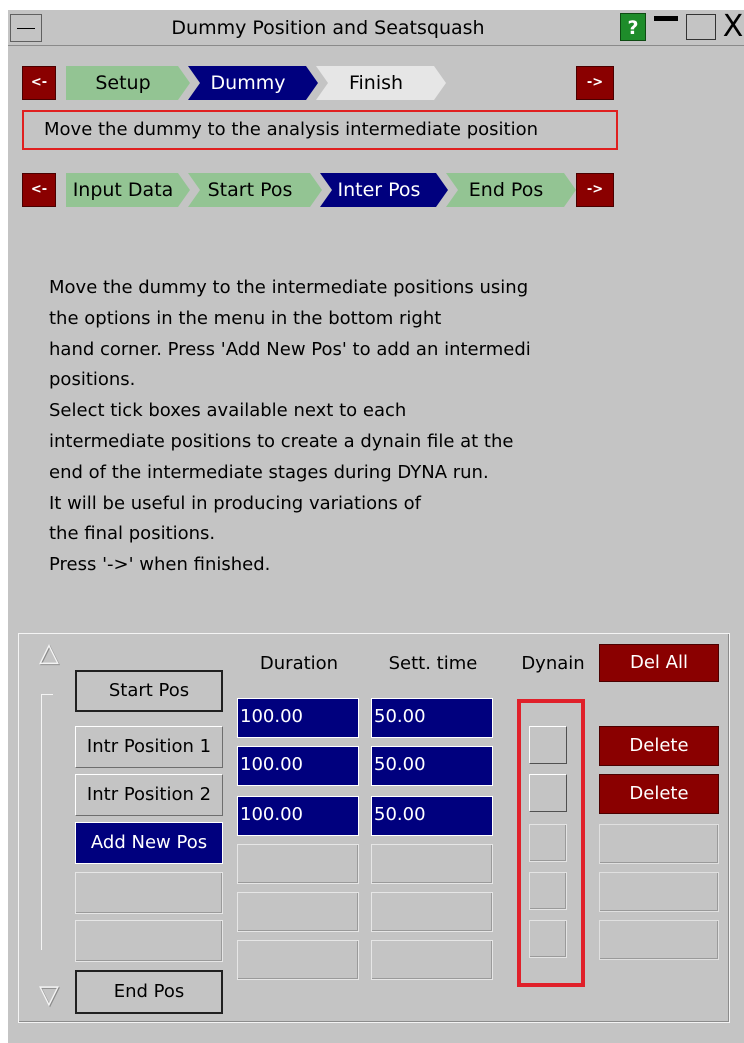  I want to click on close-icon: X, so click(732, 27).